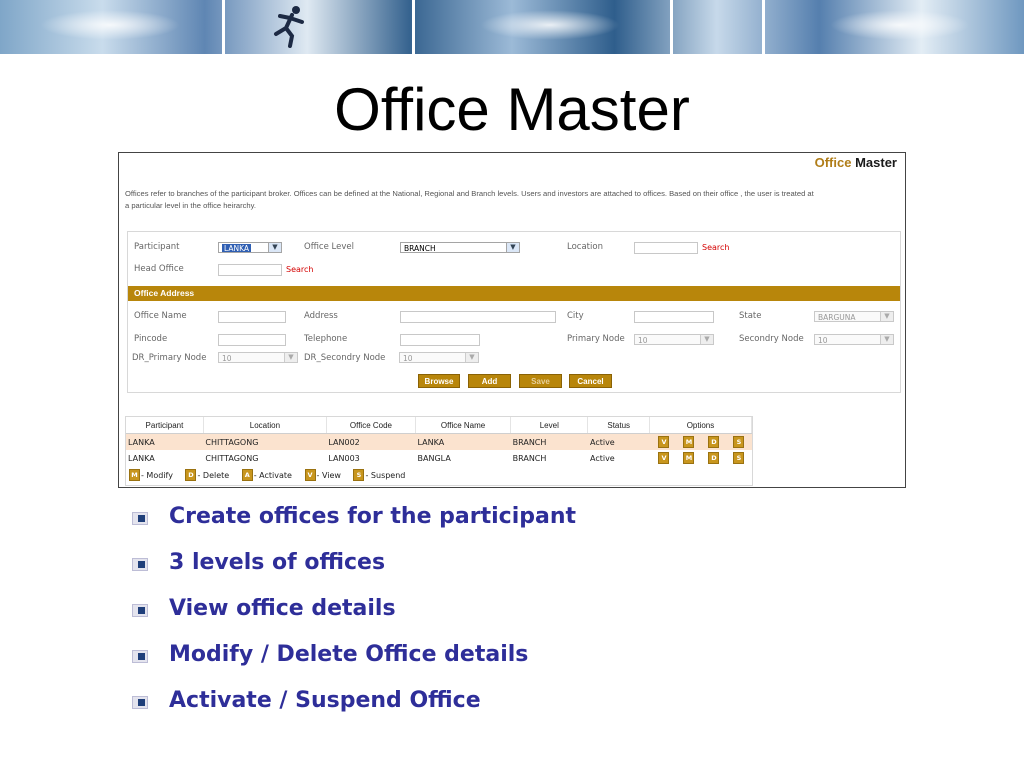 This screenshot has width=1024, height=768. What do you see at coordinates (141, 458) in the screenshot?
I see `cell-participant: LANKA` at bounding box center [141, 458].